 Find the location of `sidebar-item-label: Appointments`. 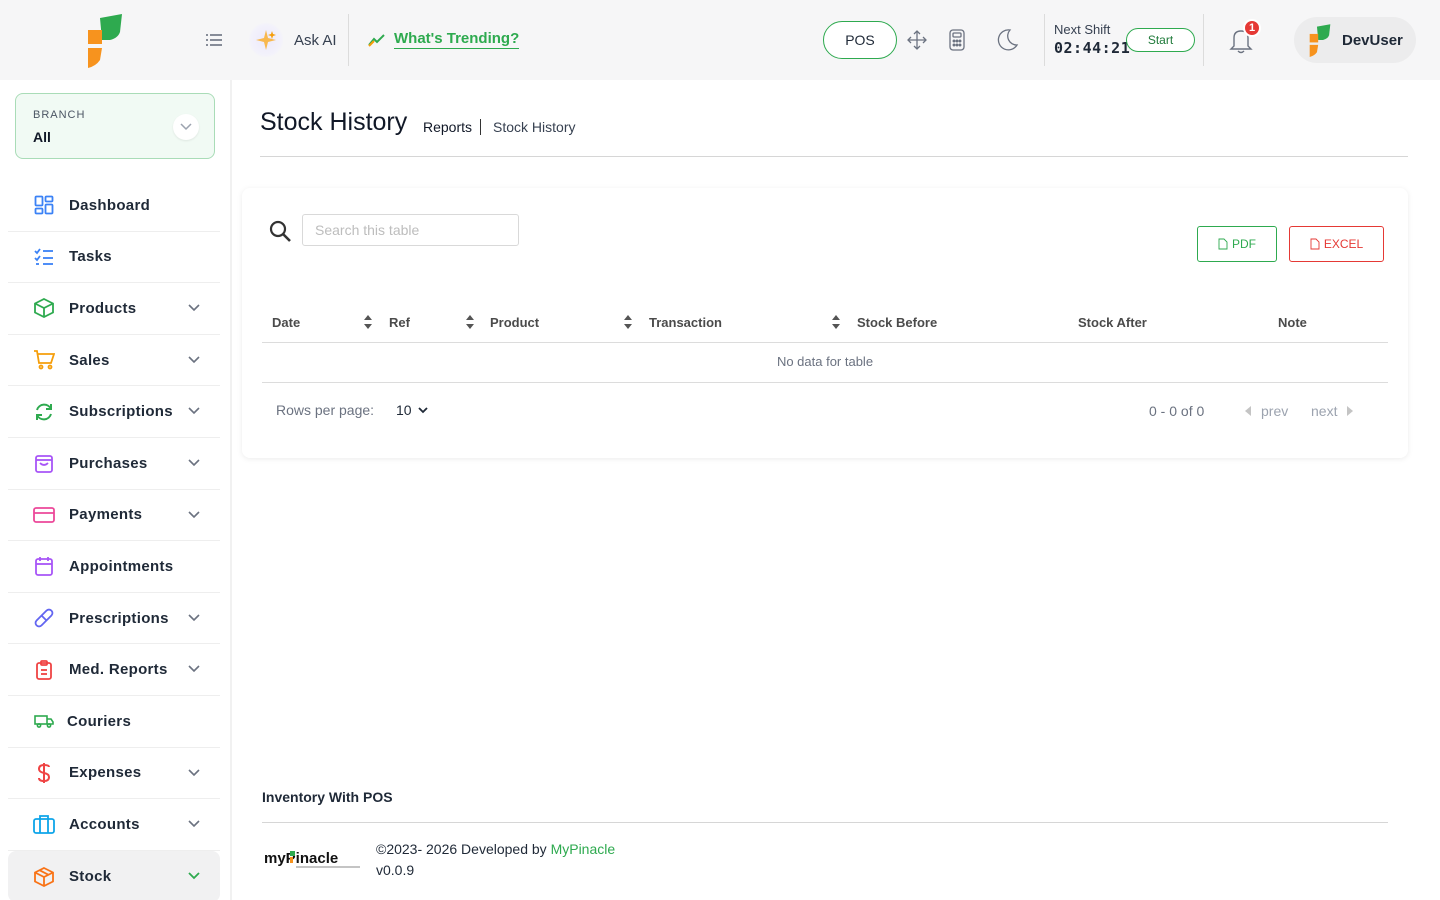

sidebar-item-label: Appointments is located at coordinates (121, 566).